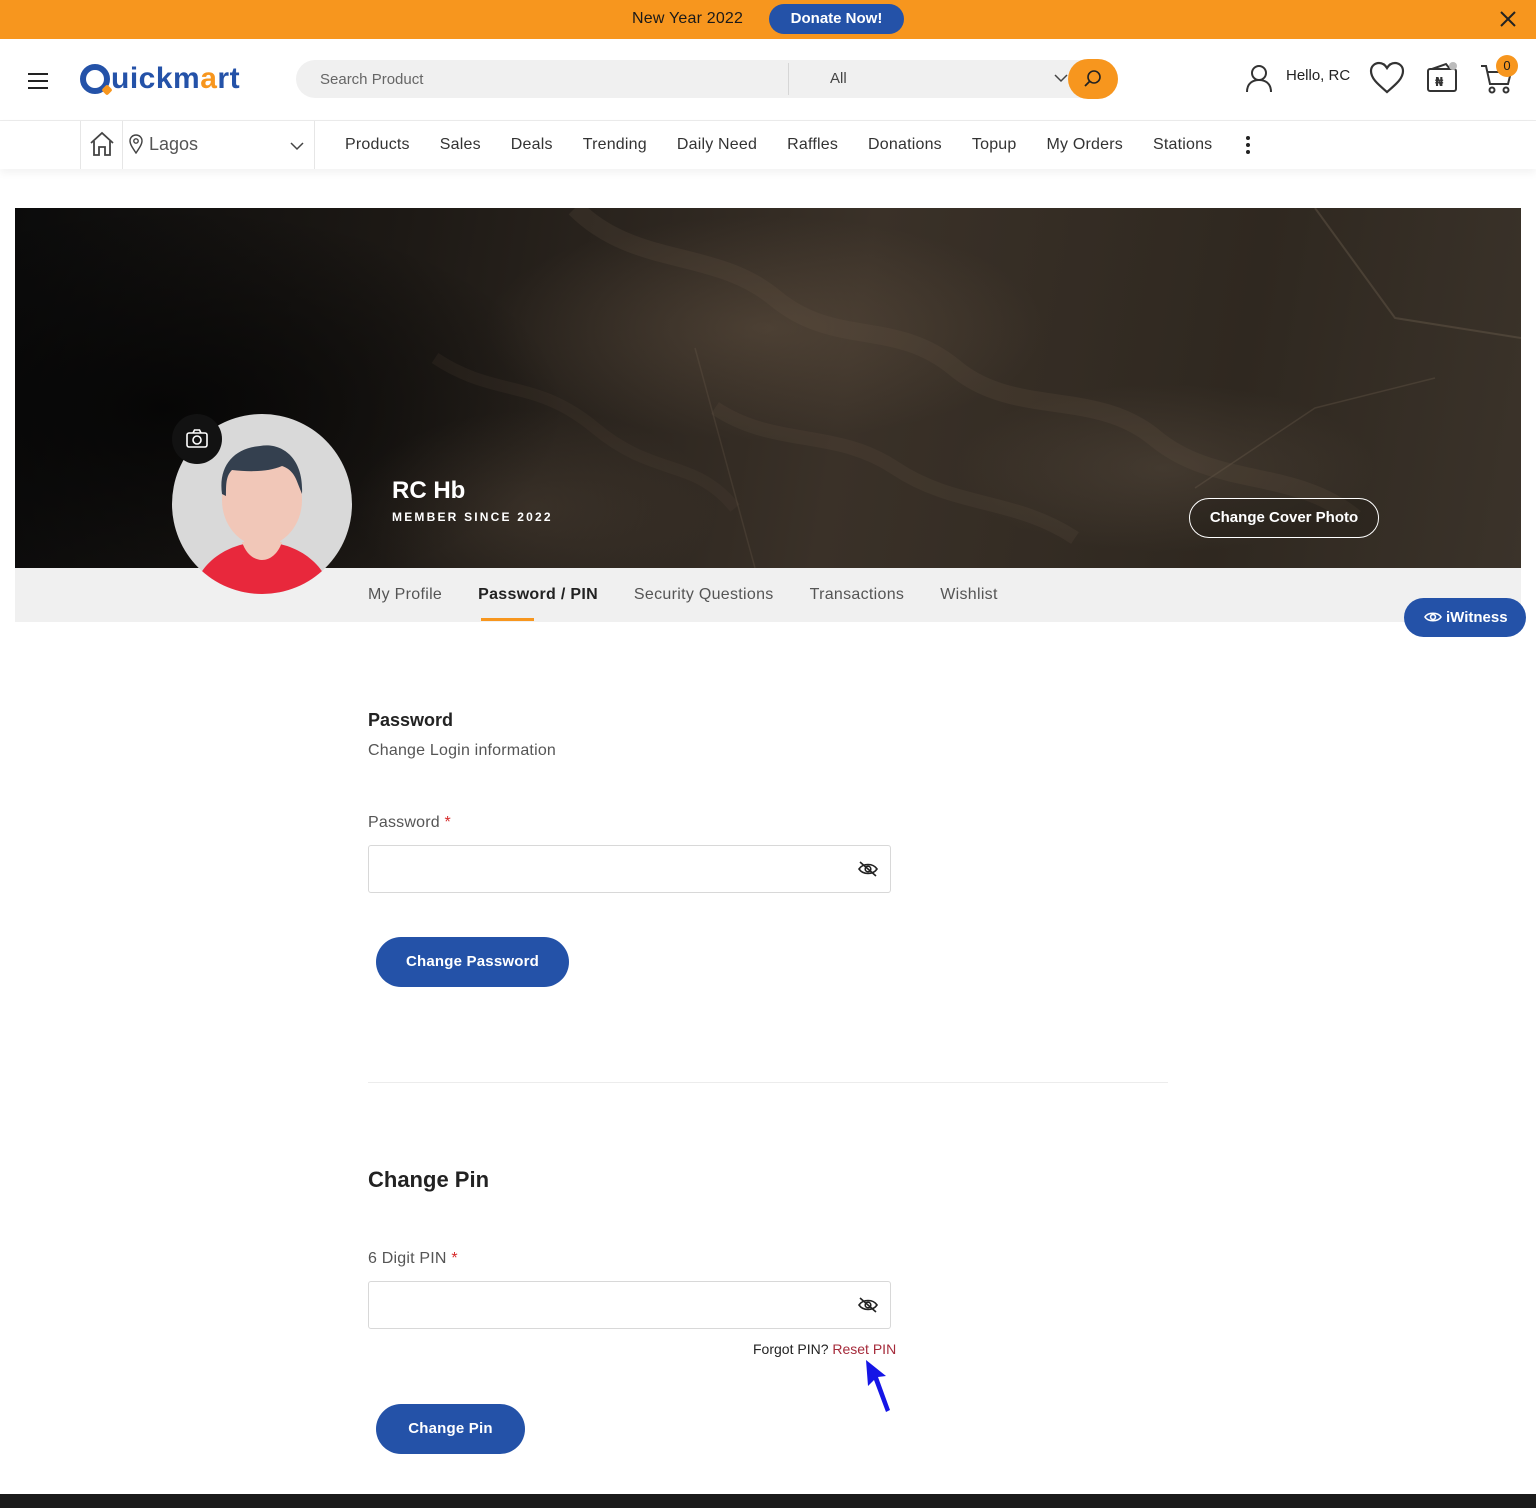 This screenshot has width=1536, height=1508. What do you see at coordinates (838, 78) in the screenshot?
I see `search-category-select: All` at bounding box center [838, 78].